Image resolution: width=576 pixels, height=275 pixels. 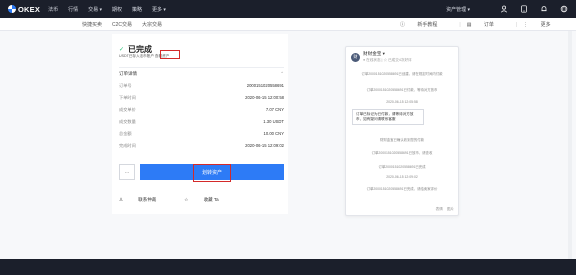 I want to click on row-value: 2000151020558691, so click(x=265, y=85).